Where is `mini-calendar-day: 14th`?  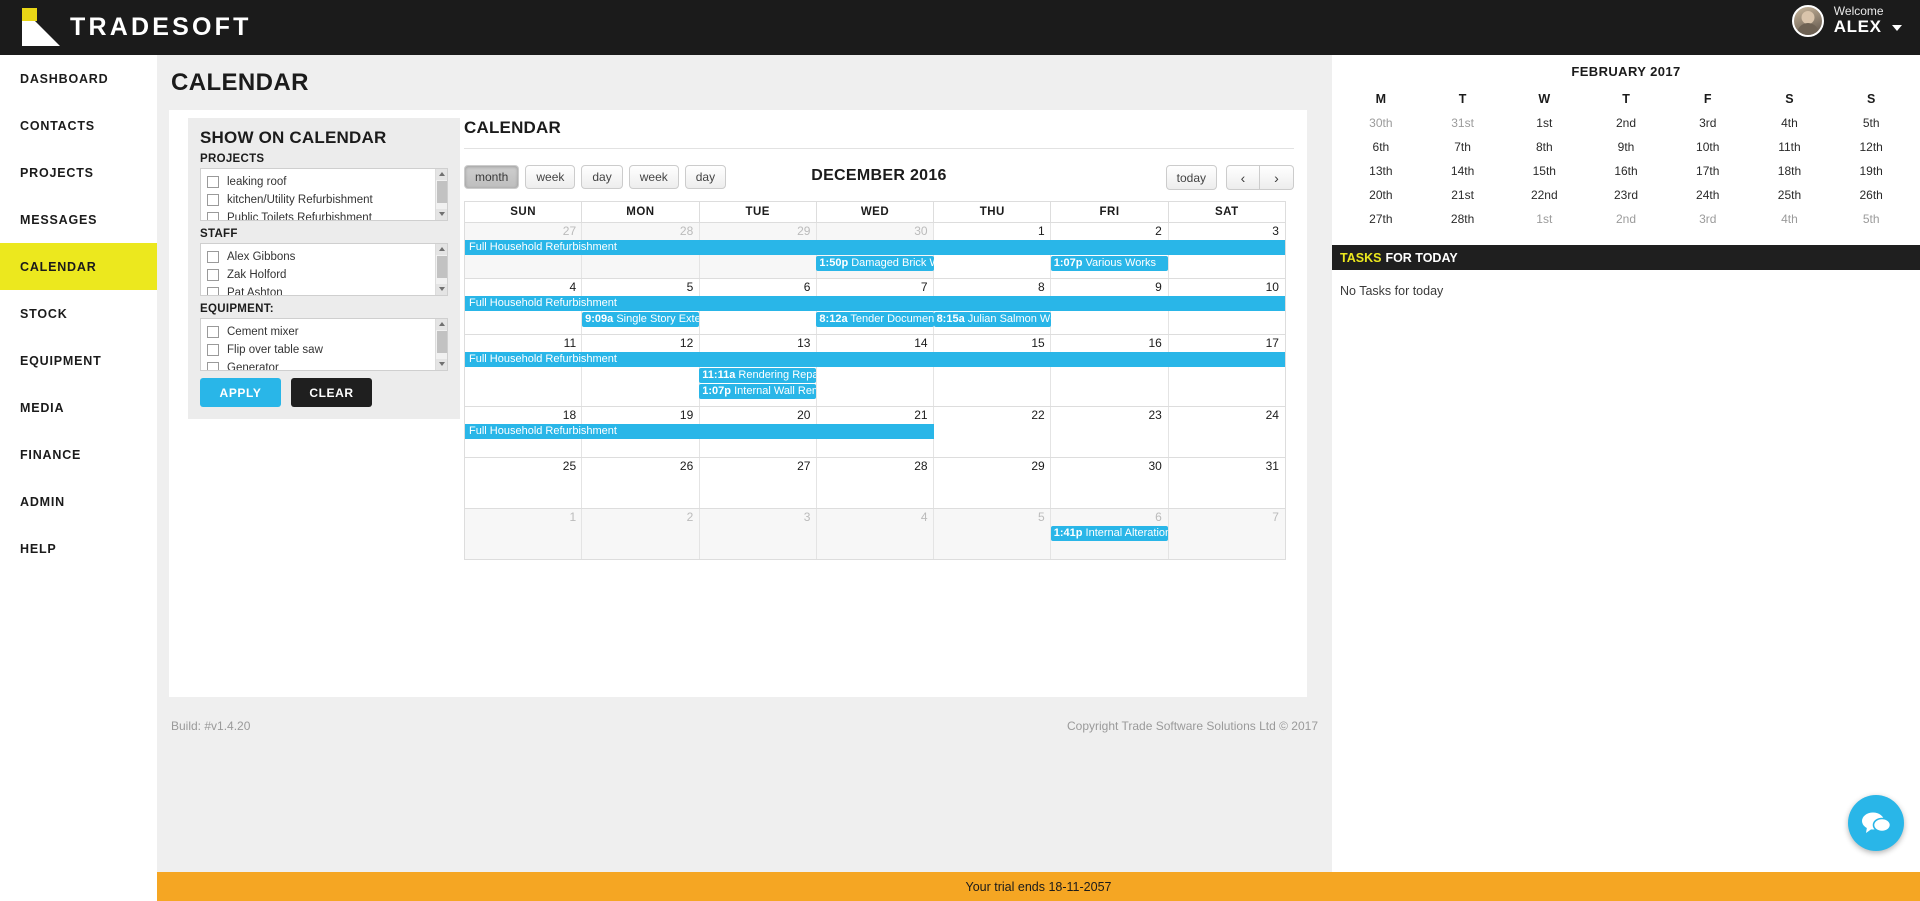 mini-calendar-day: 14th is located at coordinates (1463, 171).